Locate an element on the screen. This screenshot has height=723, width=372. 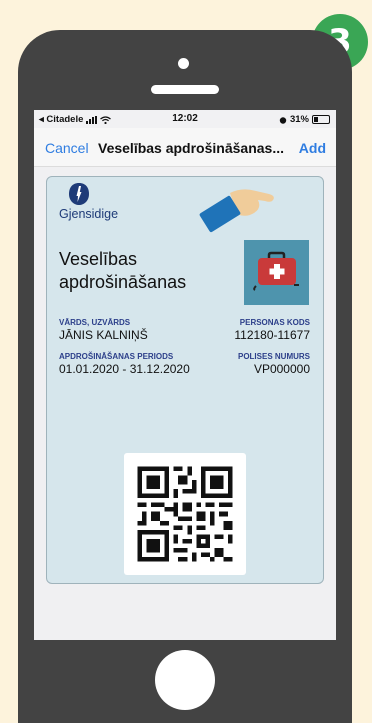
qr-code-container is located at coordinates (185, 514).